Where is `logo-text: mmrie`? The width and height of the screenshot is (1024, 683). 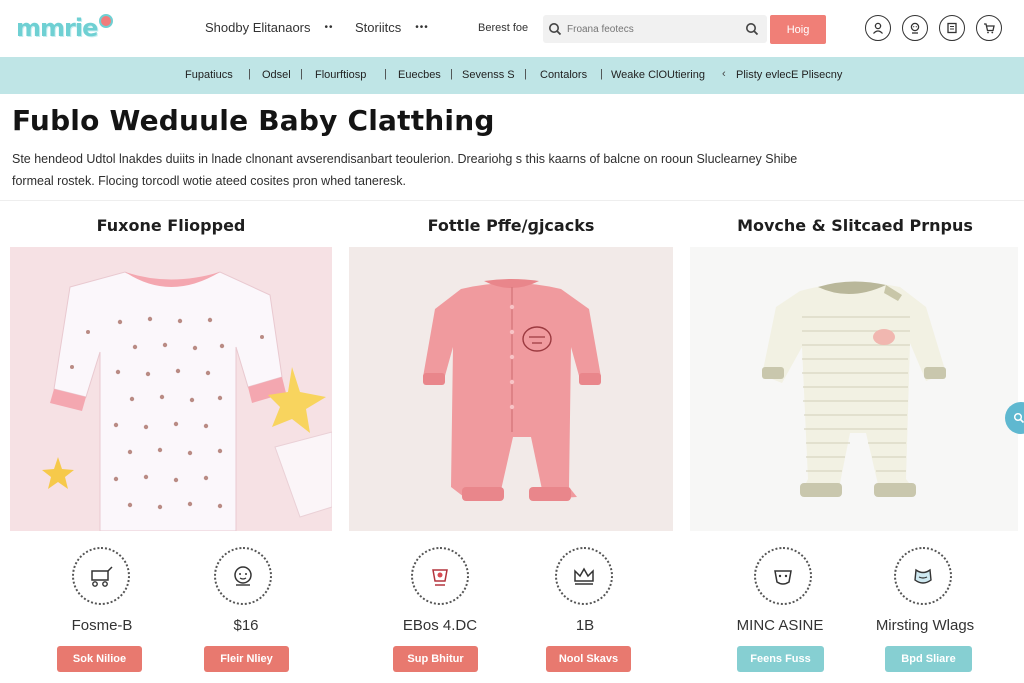
logo-text: mmrie is located at coordinates (57, 28).